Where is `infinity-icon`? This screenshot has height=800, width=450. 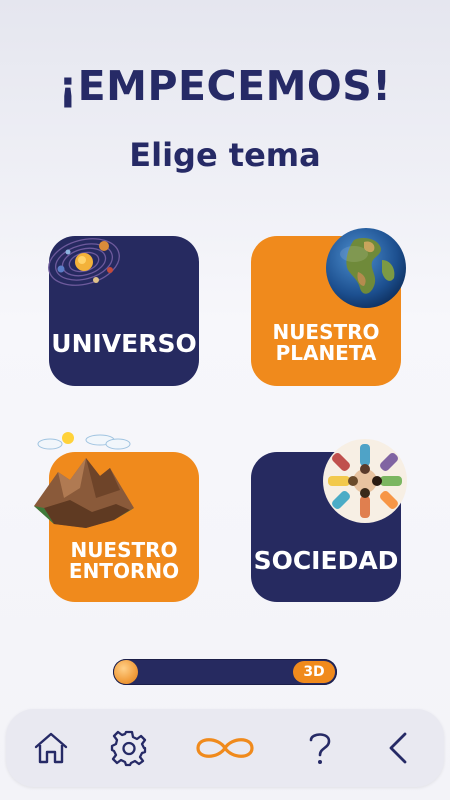
infinity-icon is located at coordinates (225, 748).